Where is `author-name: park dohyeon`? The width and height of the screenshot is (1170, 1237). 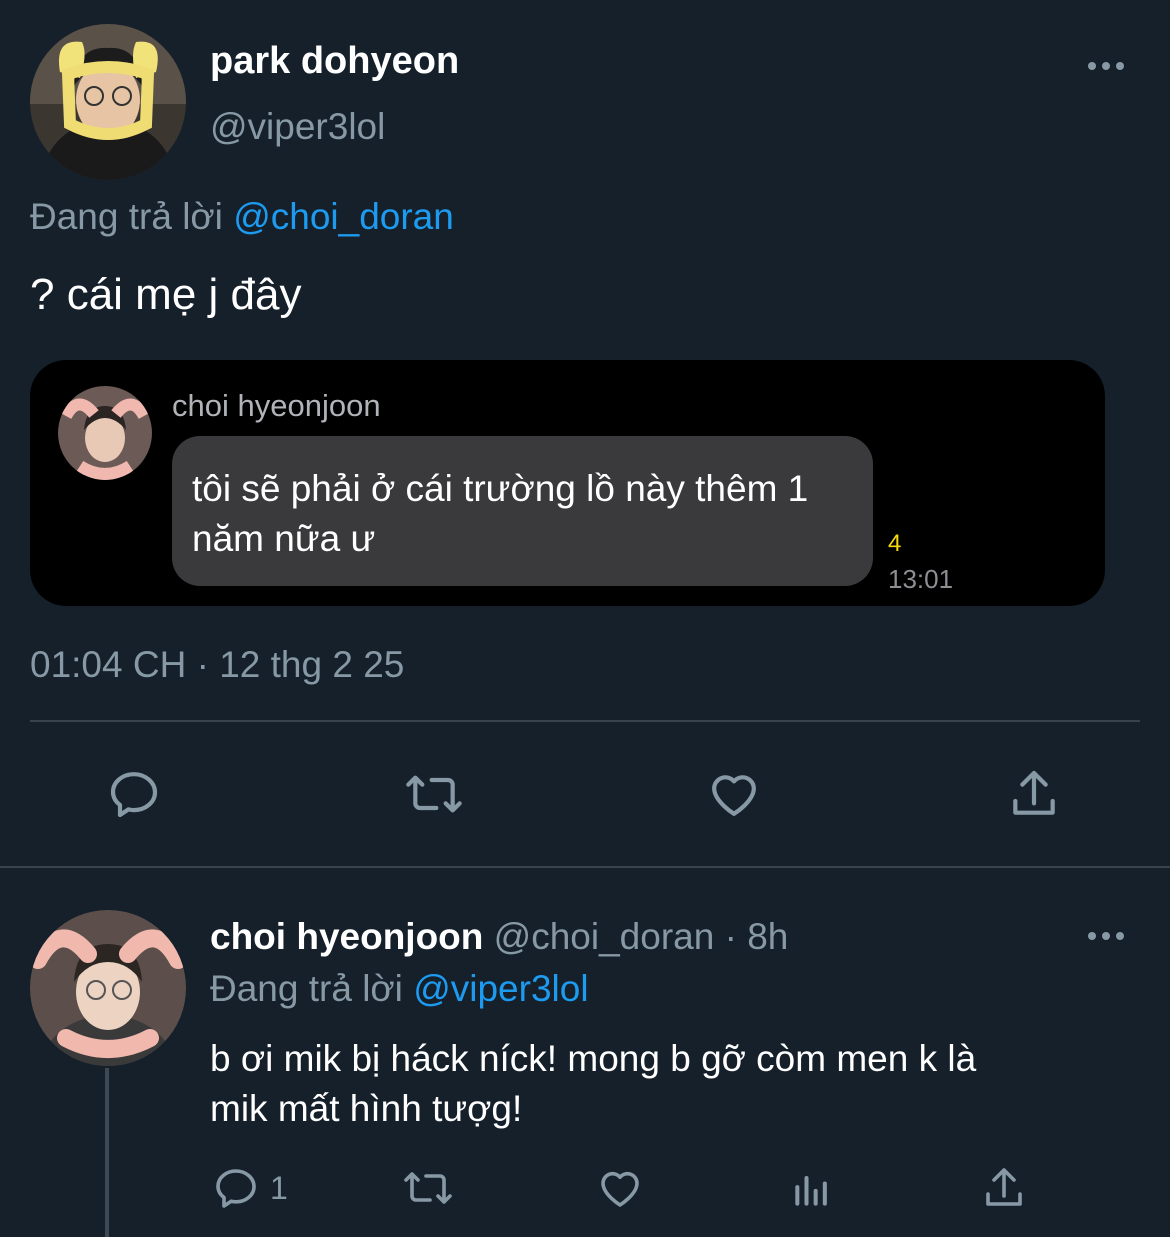
author-name: park dohyeon is located at coordinates (334, 61).